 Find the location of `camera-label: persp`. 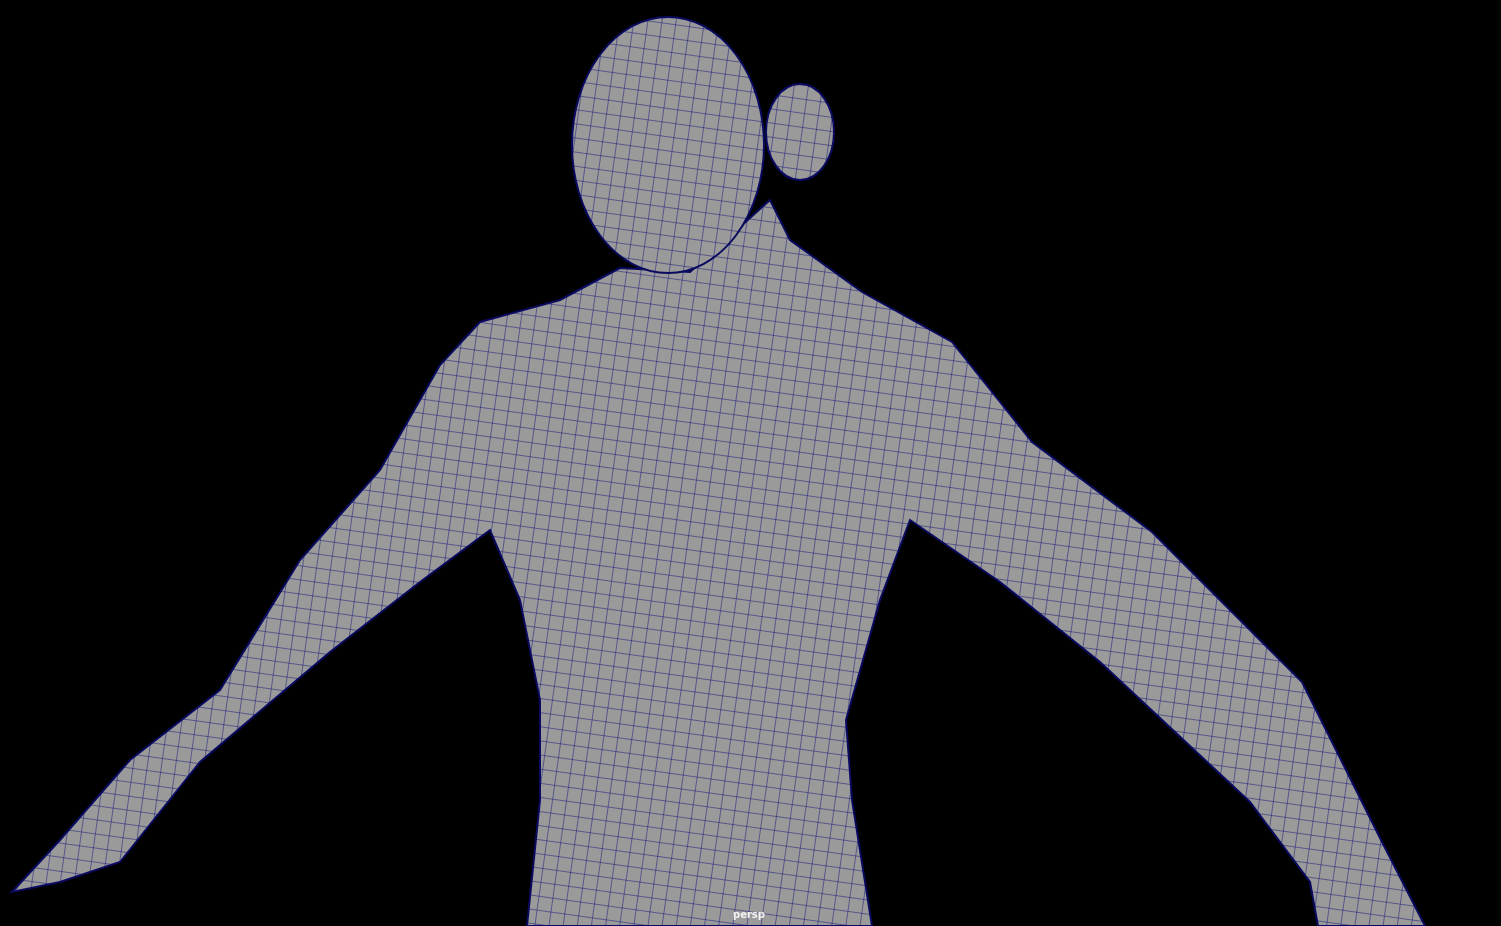

camera-label: persp is located at coordinates (749, 914).